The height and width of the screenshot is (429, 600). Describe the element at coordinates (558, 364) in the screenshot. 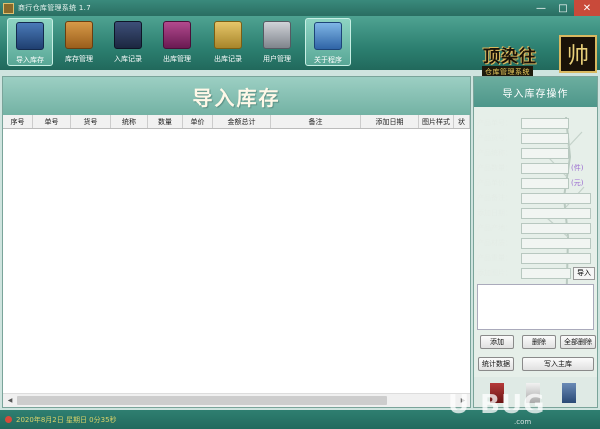

I see `write-main-button: 写入主库` at that location.